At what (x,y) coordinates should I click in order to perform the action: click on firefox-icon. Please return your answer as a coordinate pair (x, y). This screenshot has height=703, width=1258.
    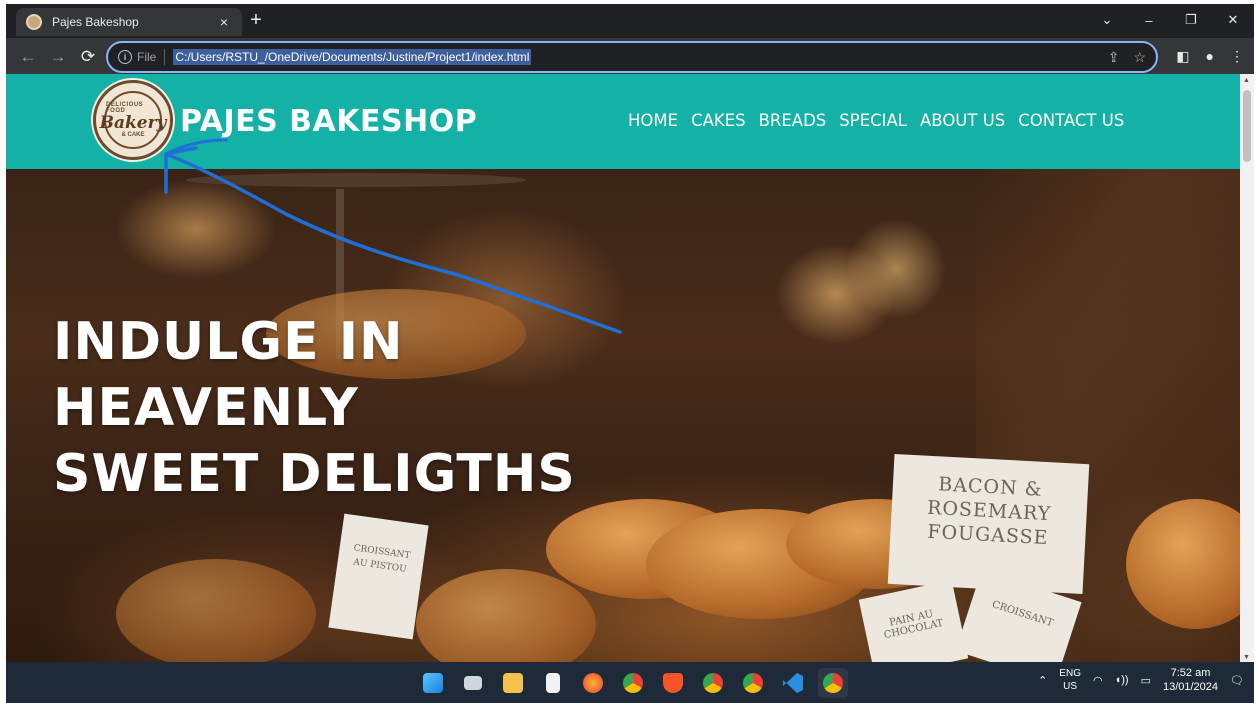
    Looking at the image, I should click on (593, 683).